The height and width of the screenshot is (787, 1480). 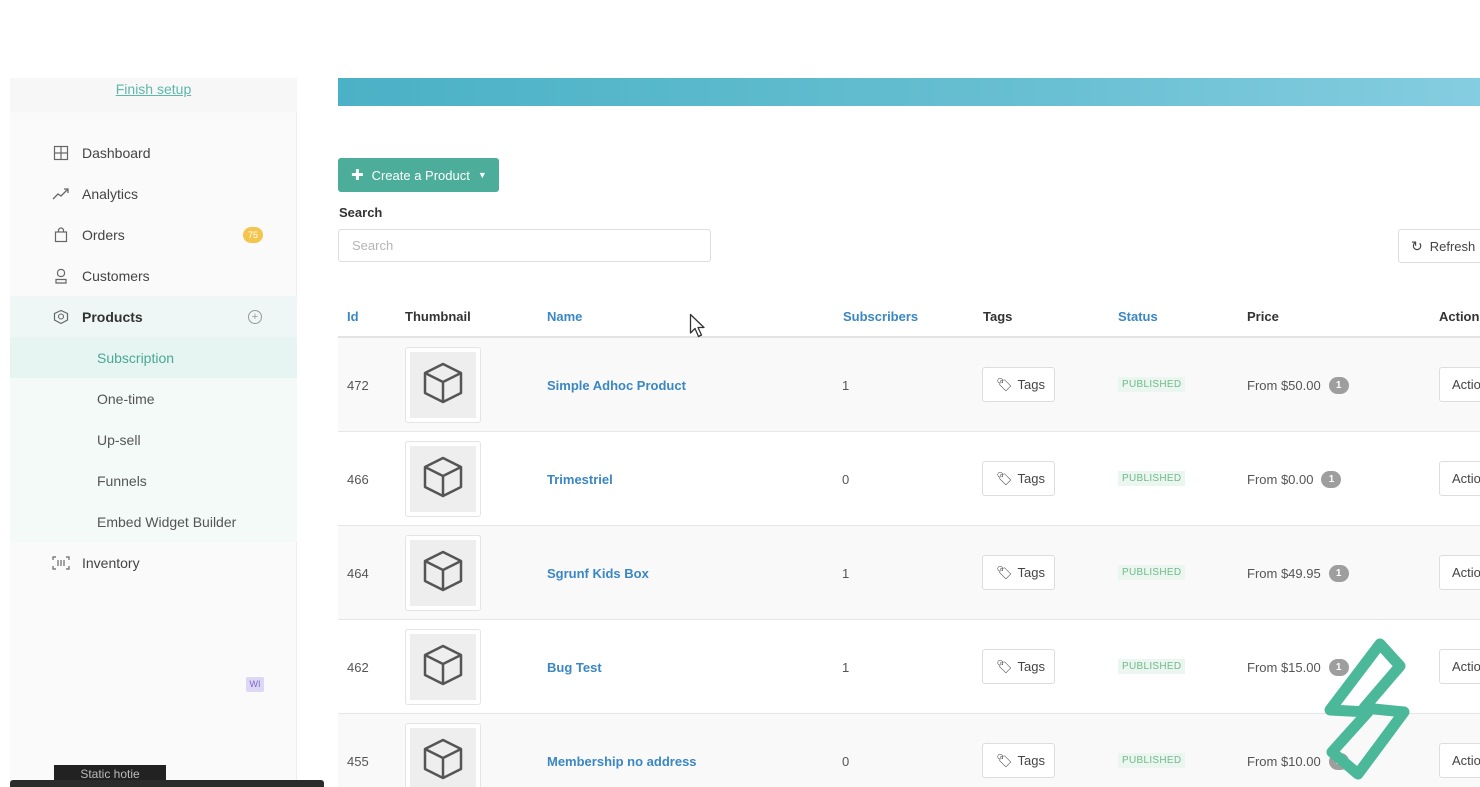 What do you see at coordinates (103, 234) in the screenshot?
I see `sidebar-item-label: Orders` at bounding box center [103, 234].